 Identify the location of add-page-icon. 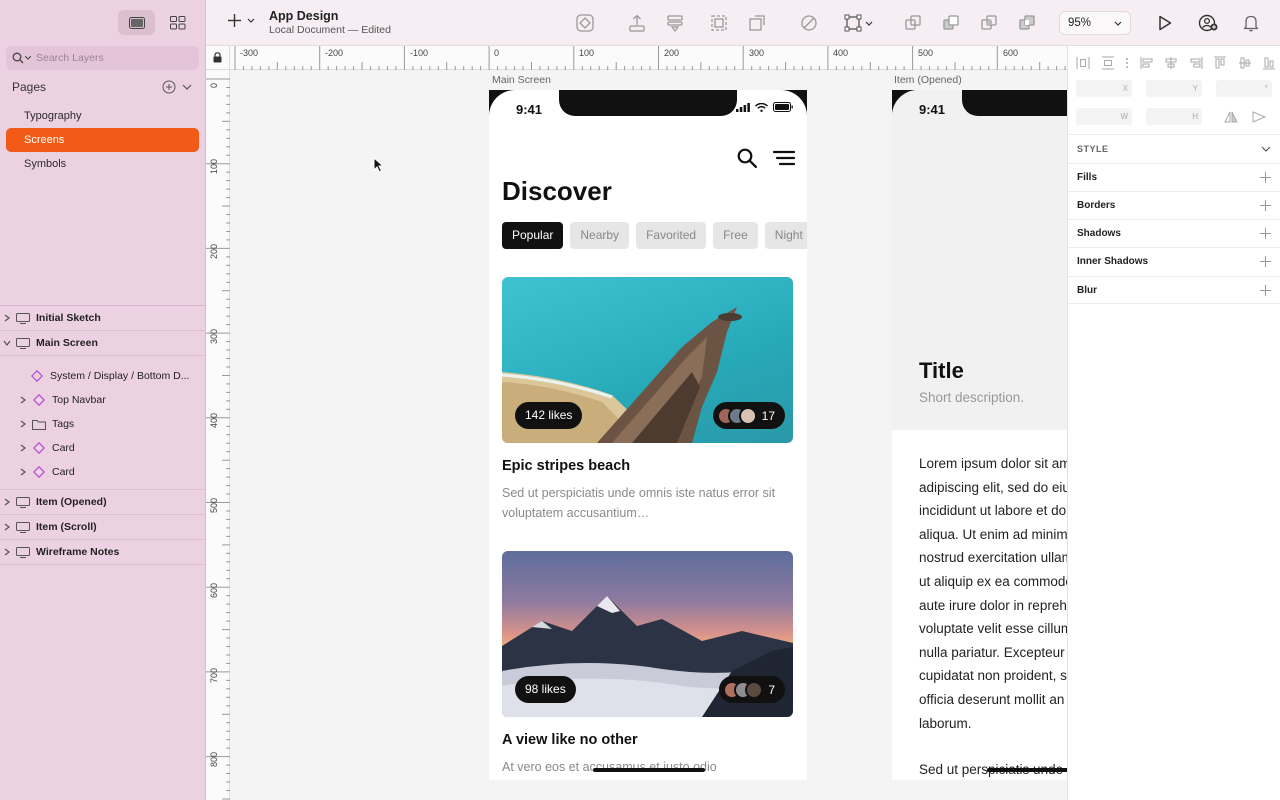
(169, 87).